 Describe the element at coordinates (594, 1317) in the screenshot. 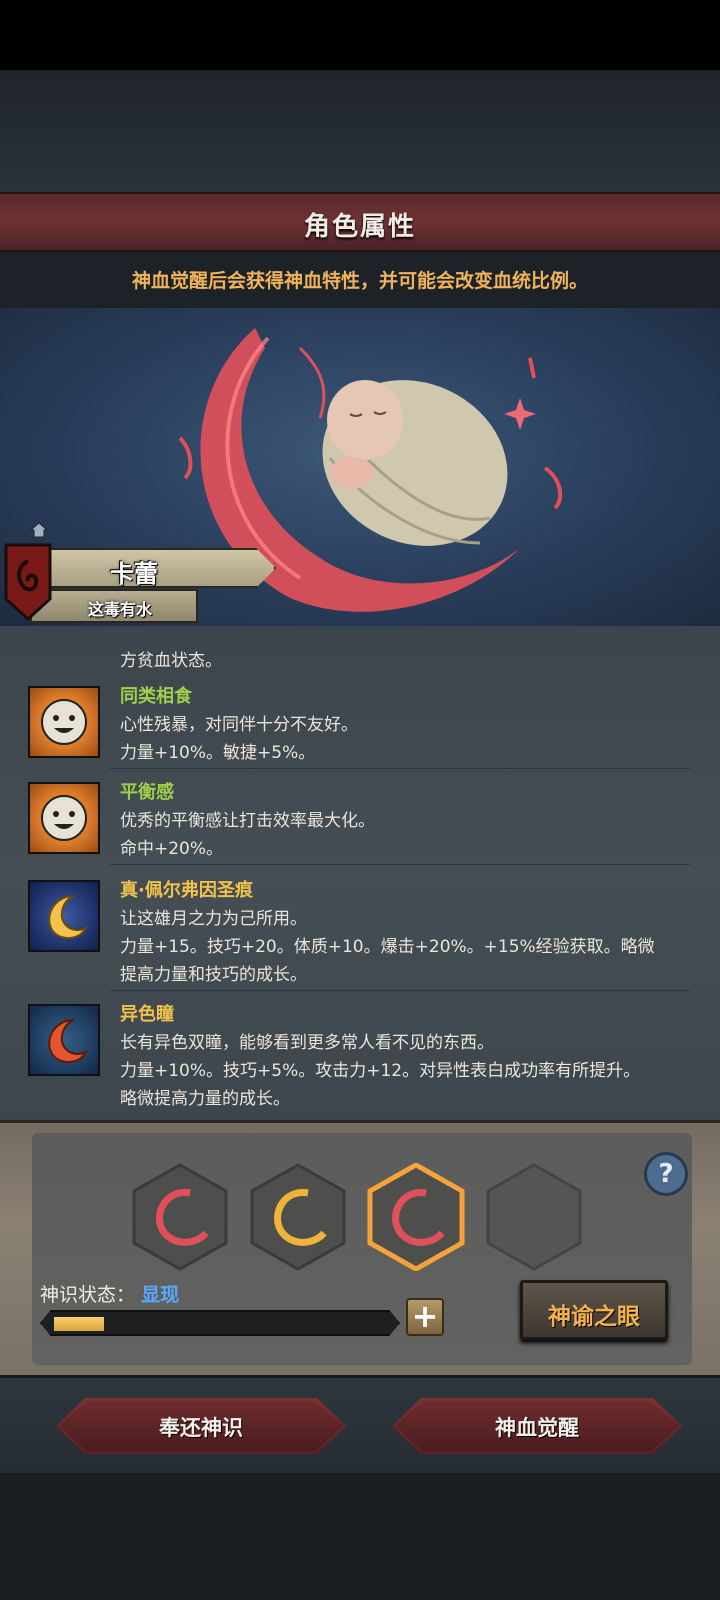

I see `oracle-eye-label: 神谕之眼` at that location.